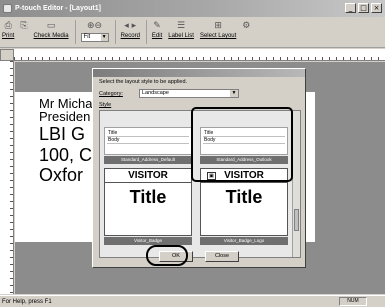  What do you see at coordinates (167, 255) in the screenshot?
I see `highlight-ok-button` at bounding box center [167, 255].